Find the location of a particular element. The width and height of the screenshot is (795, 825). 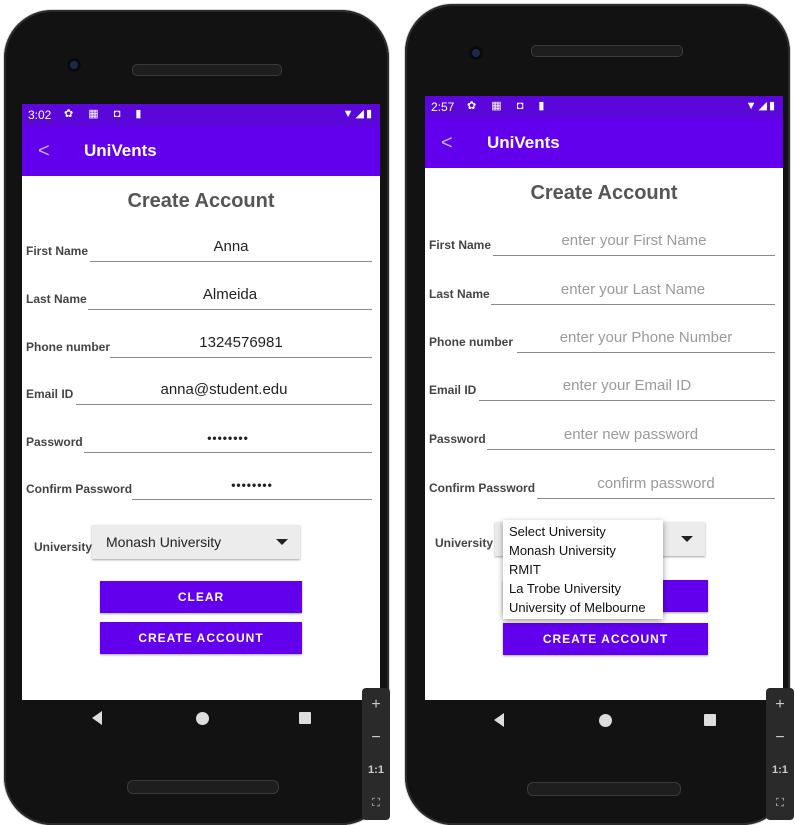

dropdown-option: Select University is located at coordinates (583, 531).